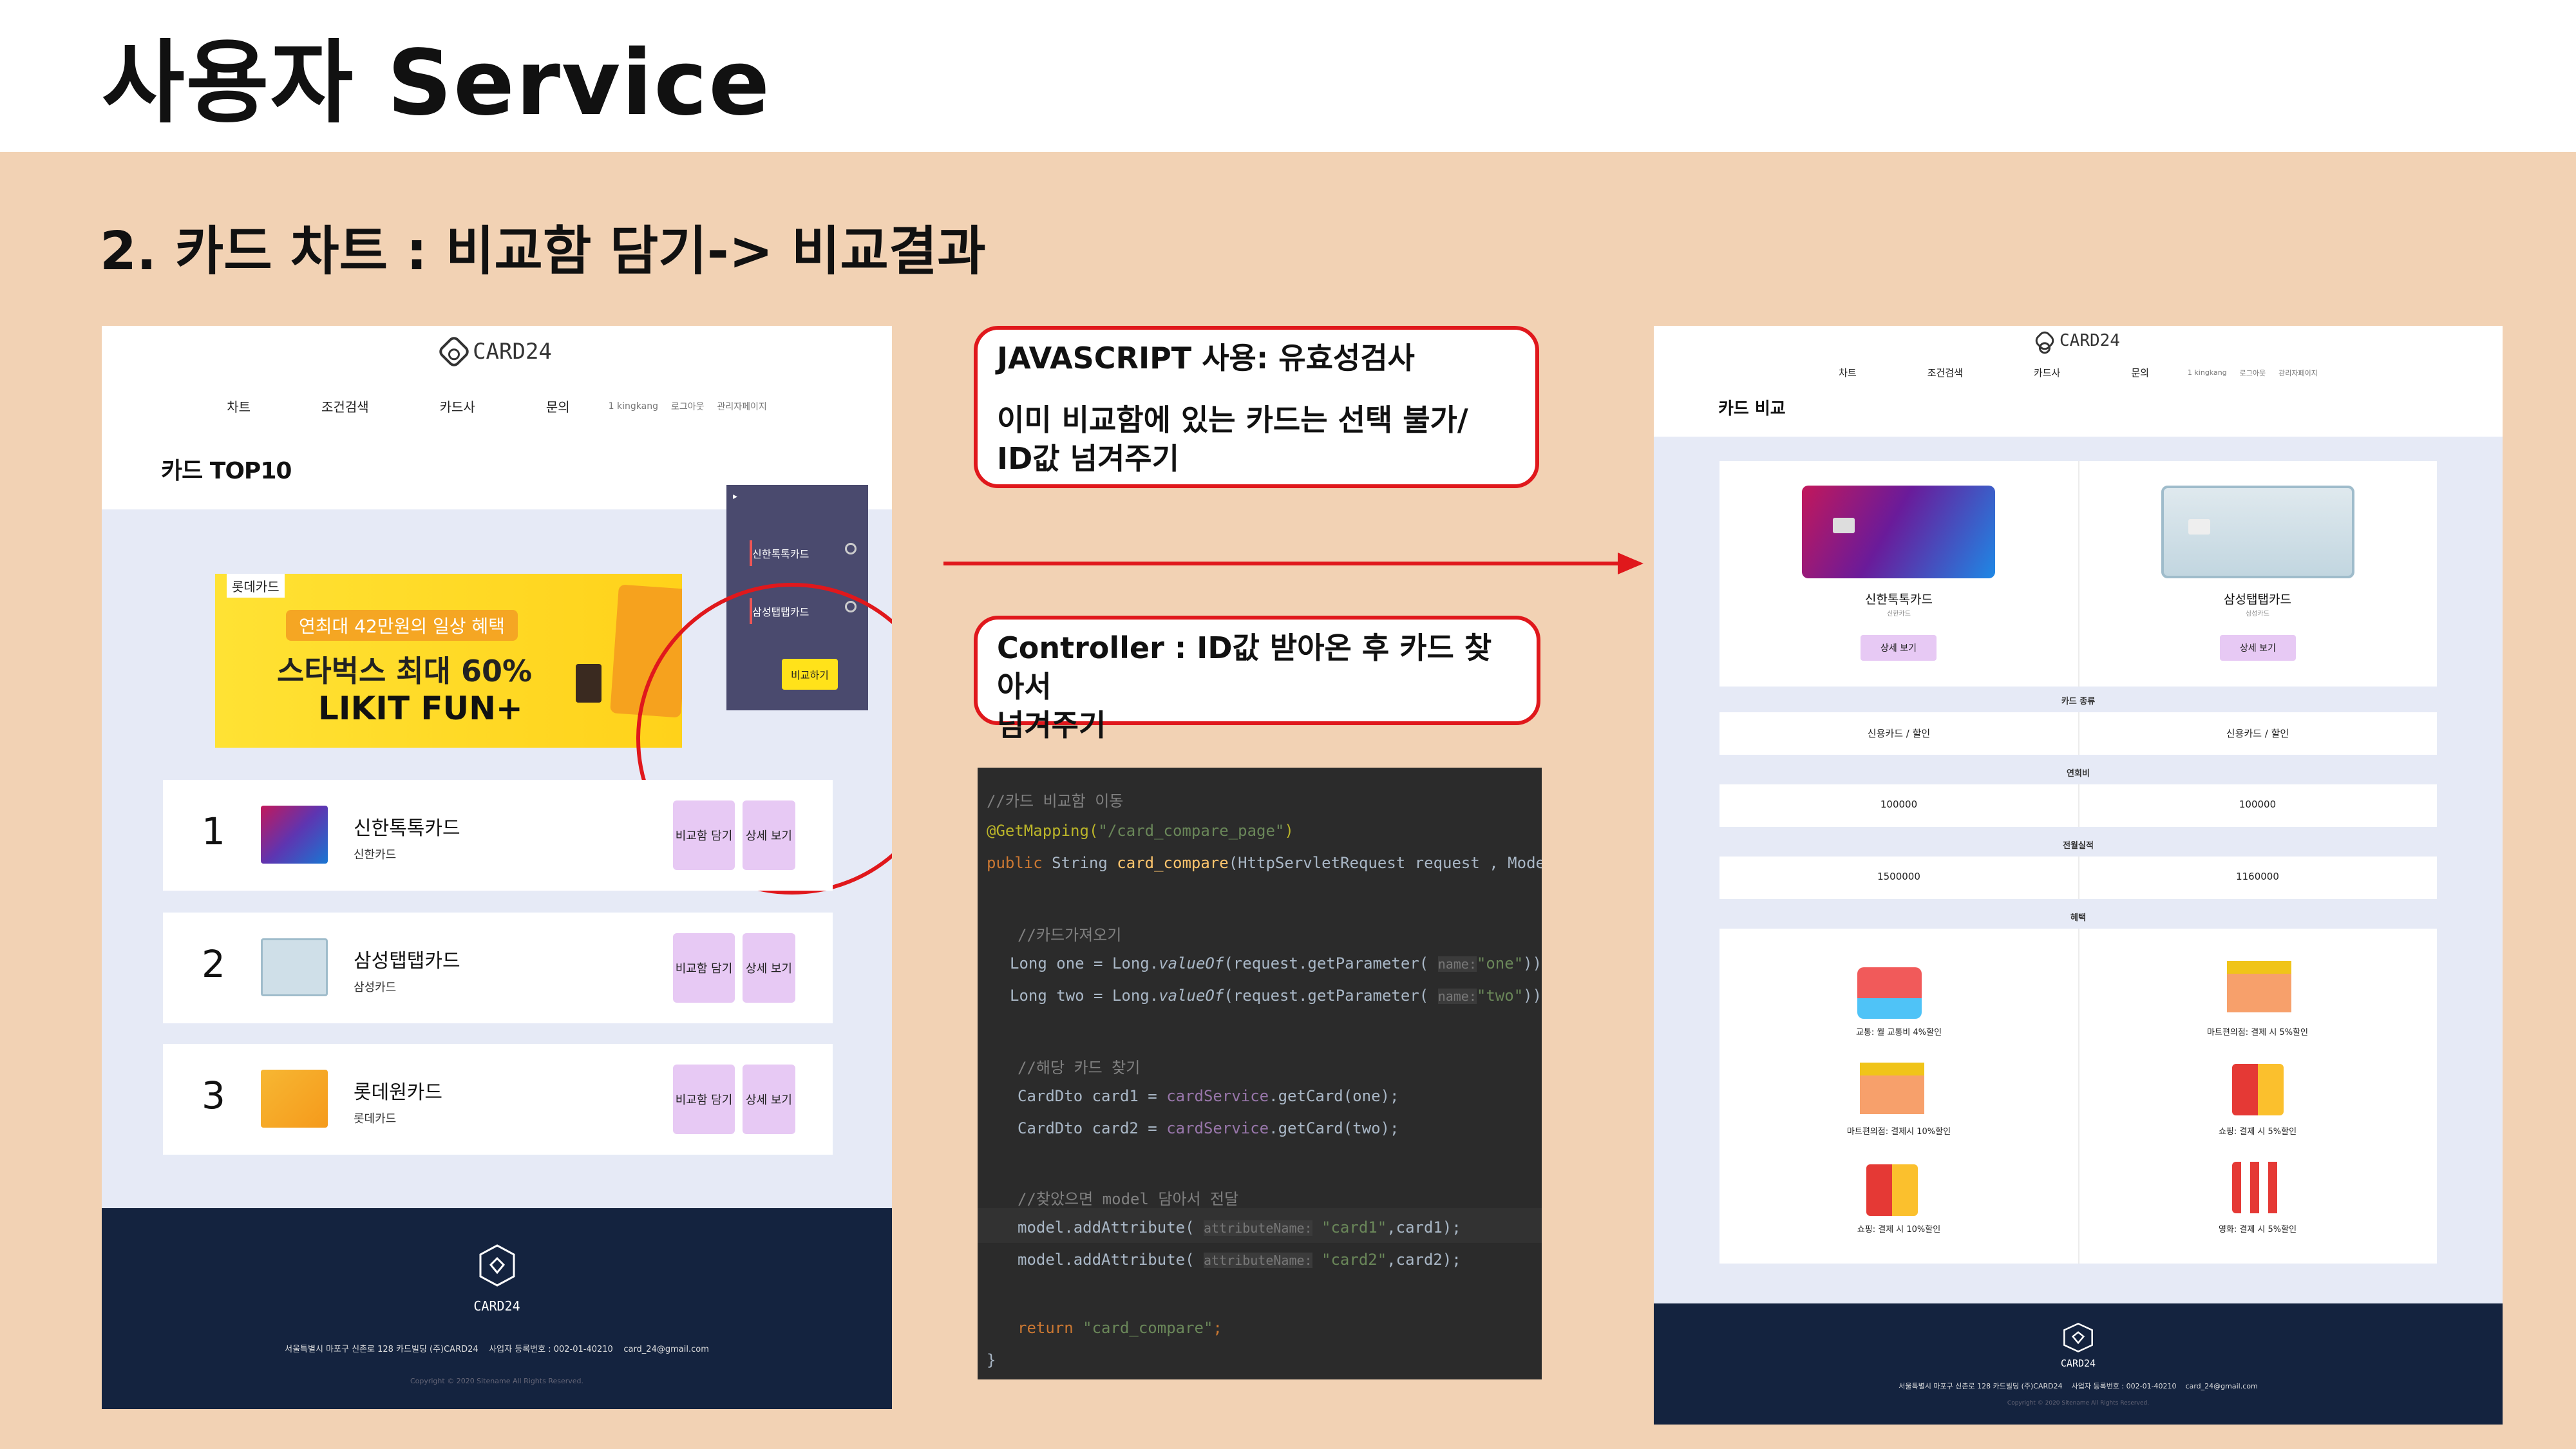 The image size is (2576, 1449). Describe the element at coordinates (851, 548) in the screenshot. I see `remove-icon` at that location.